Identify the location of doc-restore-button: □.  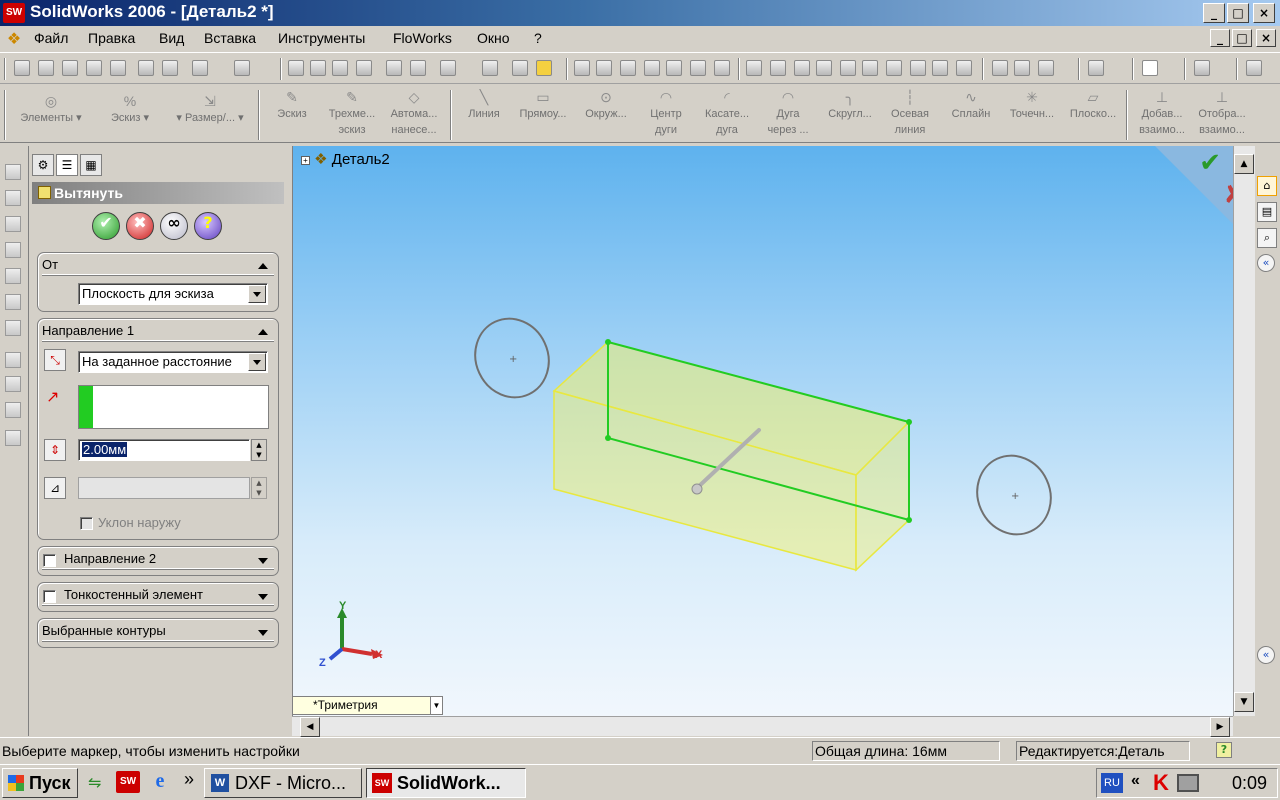
(1242, 38).